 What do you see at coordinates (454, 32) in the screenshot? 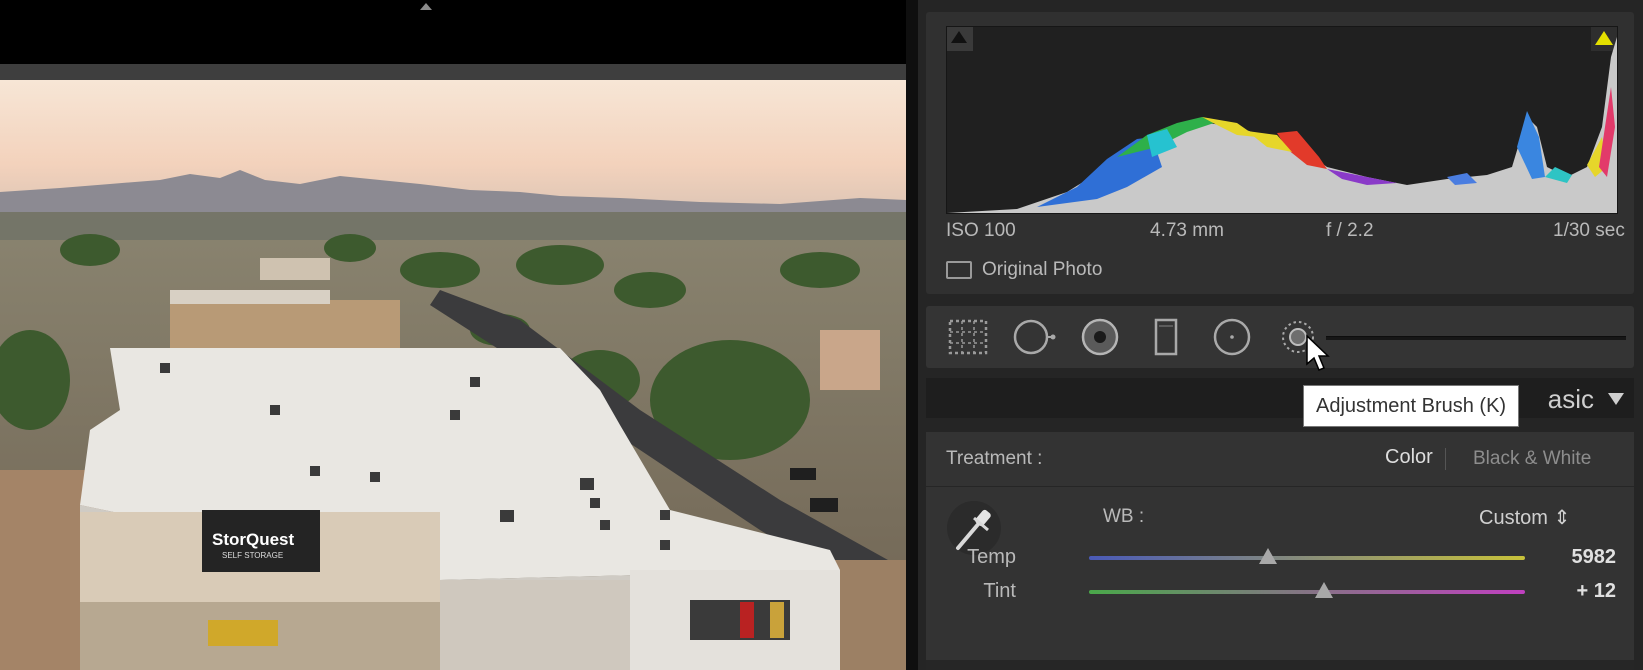
I see `photo-top-bar` at bounding box center [454, 32].